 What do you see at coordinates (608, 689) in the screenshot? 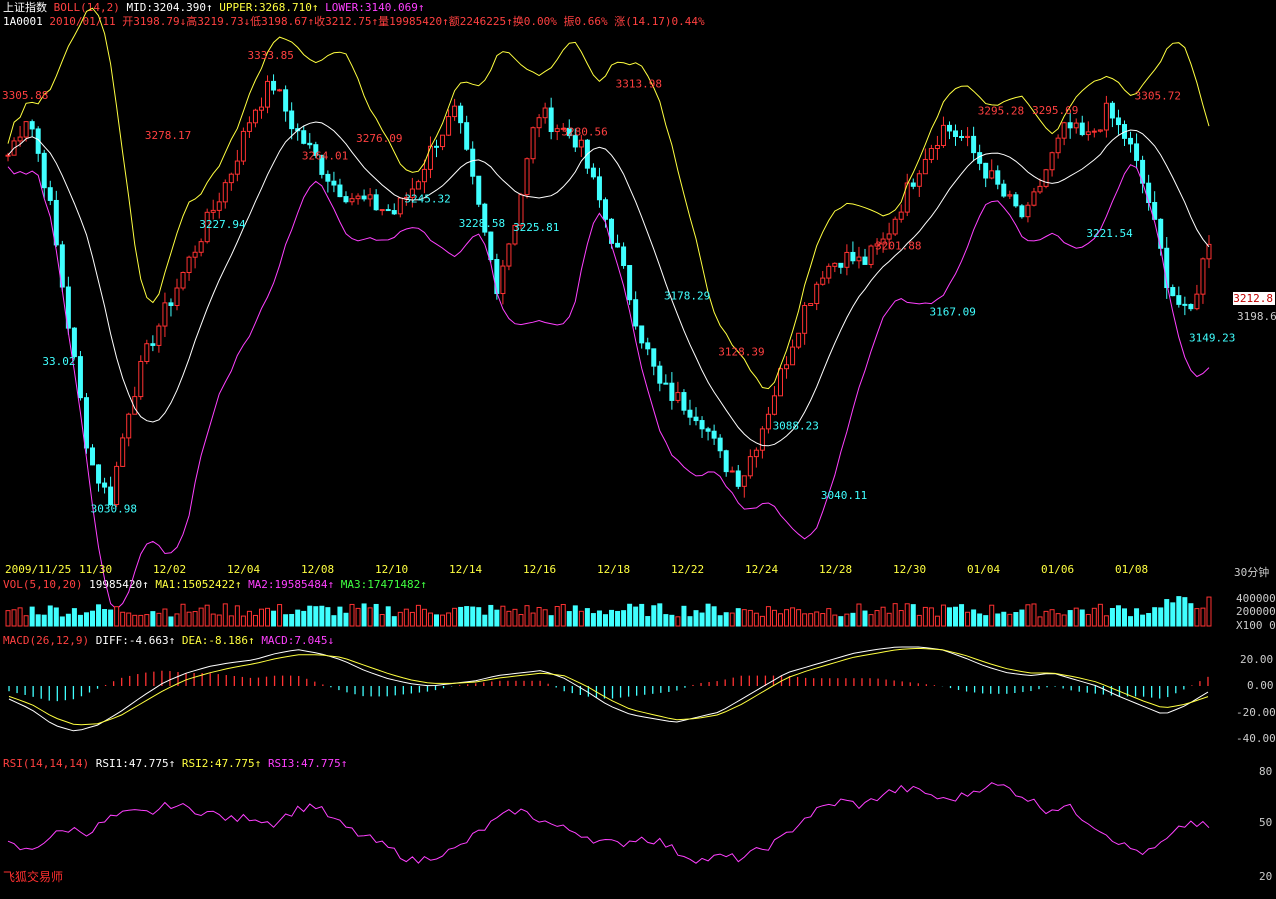
I see `macd-diff-line` at bounding box center [608, 689].